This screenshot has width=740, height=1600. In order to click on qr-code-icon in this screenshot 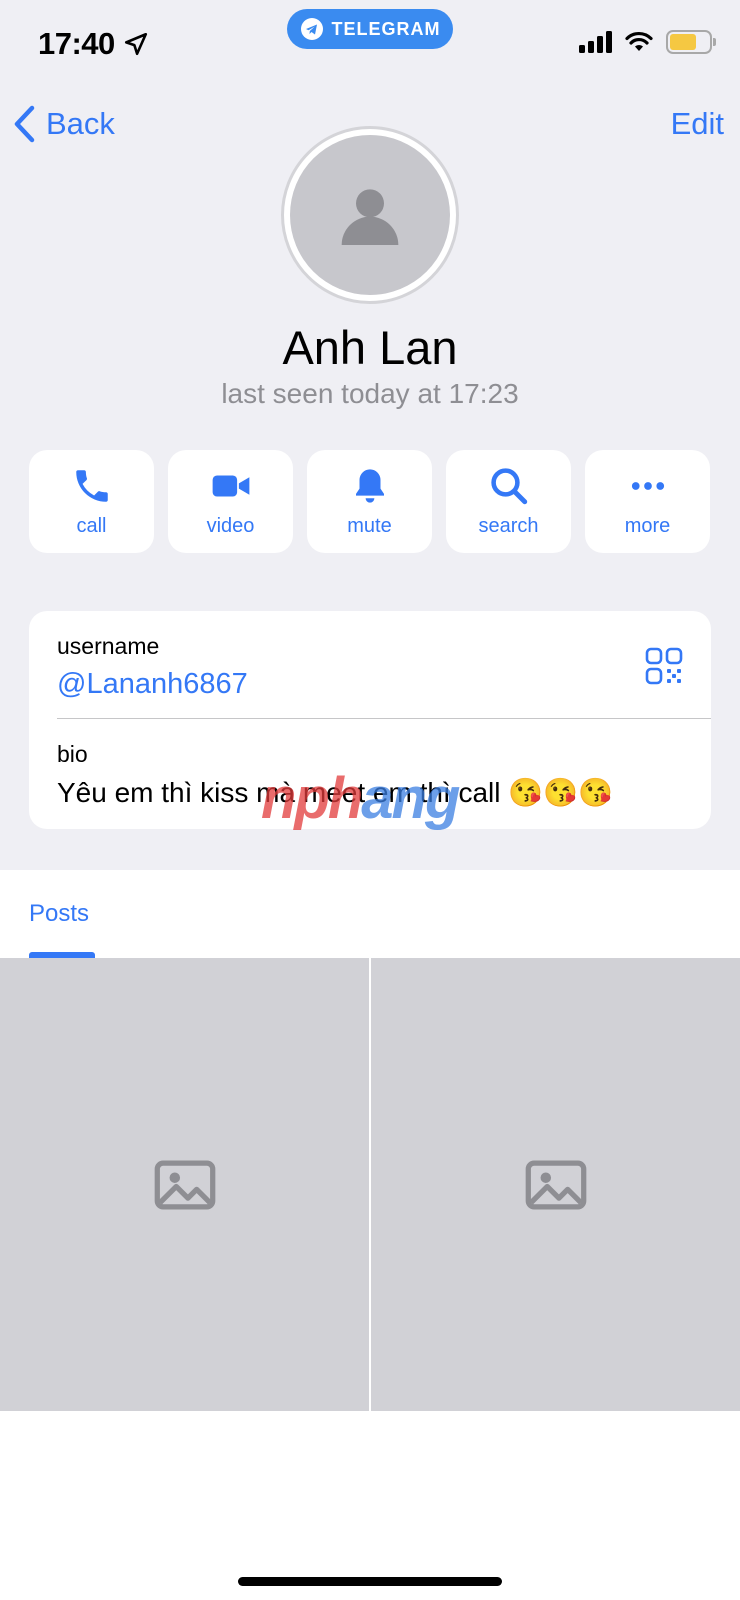, I will do `click(664, 666)`.